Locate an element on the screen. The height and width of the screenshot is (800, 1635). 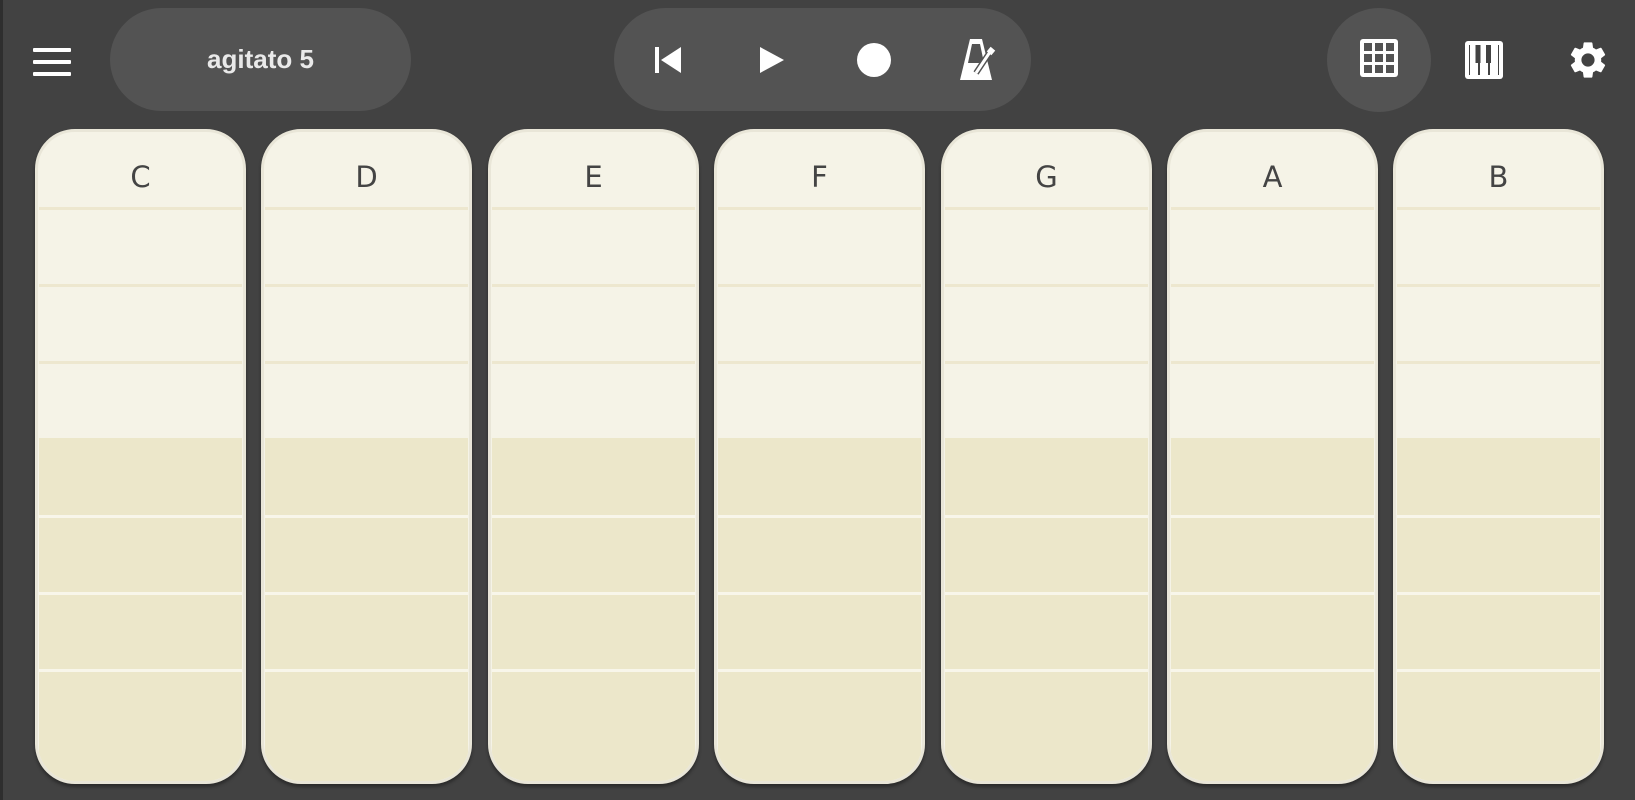
pad-note-label: E is located at coordinates (593, 177).